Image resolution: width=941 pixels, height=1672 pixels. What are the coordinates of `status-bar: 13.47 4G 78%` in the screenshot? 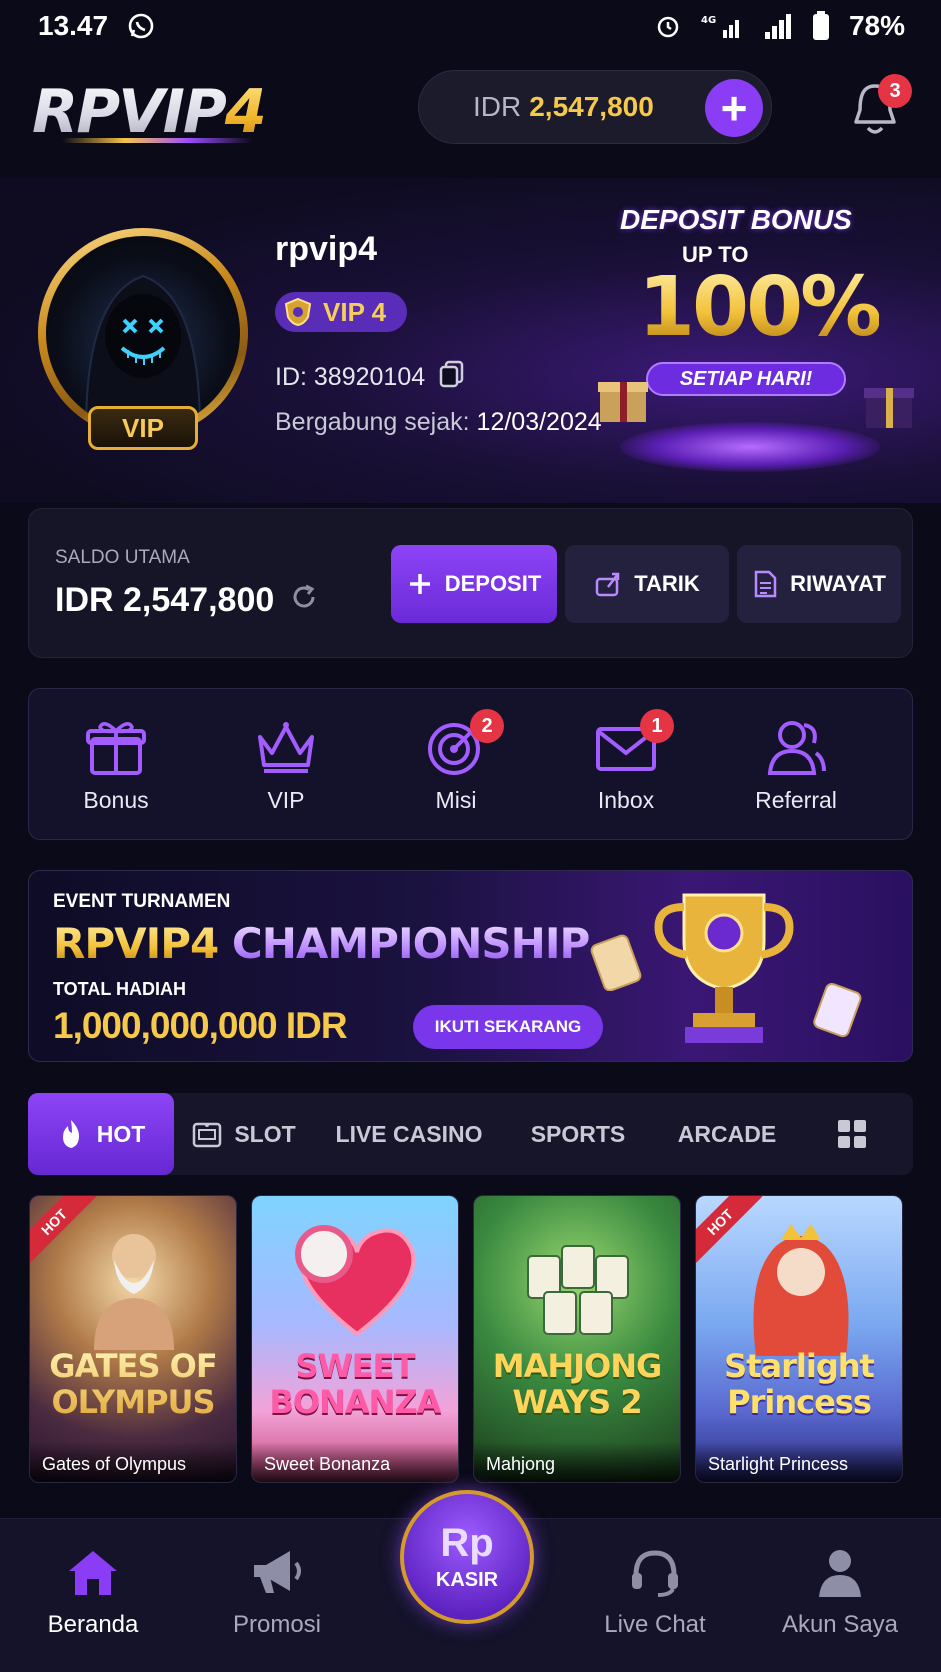 It's located at (470, 26).